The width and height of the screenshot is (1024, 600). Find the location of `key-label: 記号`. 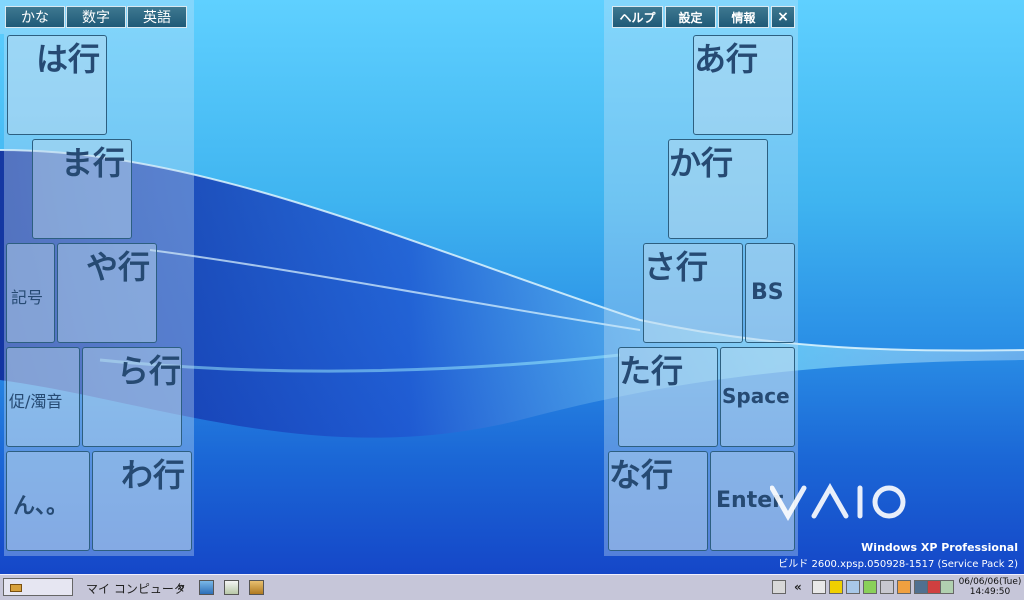

key-label: 記号 is located at coordinates (27, 297).